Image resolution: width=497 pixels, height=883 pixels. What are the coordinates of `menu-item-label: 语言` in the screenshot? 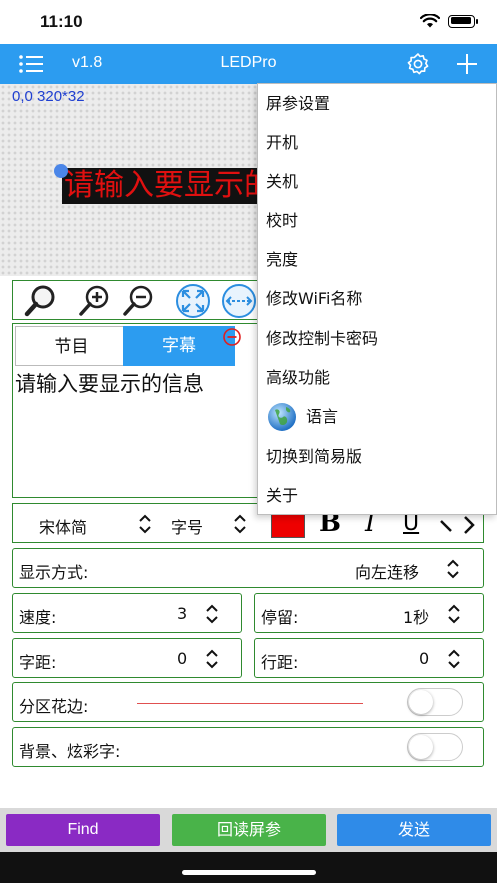 It's located at (322, 416).